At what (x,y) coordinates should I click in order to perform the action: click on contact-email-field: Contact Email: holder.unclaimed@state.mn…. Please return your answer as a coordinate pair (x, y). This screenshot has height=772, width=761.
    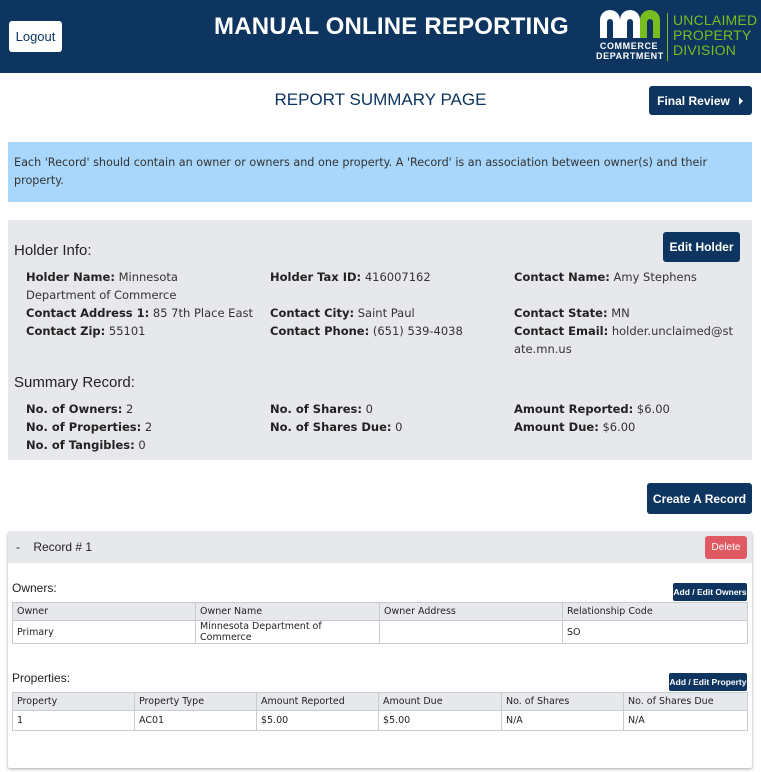
    Looking at the image, I should click on (623, 340).